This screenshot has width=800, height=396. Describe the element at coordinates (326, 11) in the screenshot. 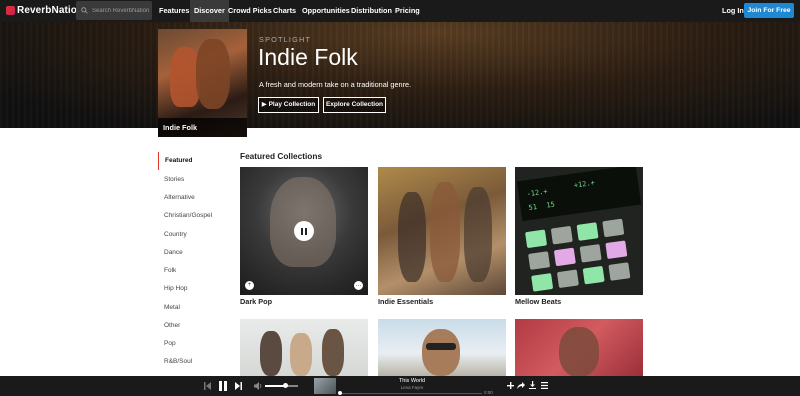

I see `nav-opportunities: Opportunities` at that location.